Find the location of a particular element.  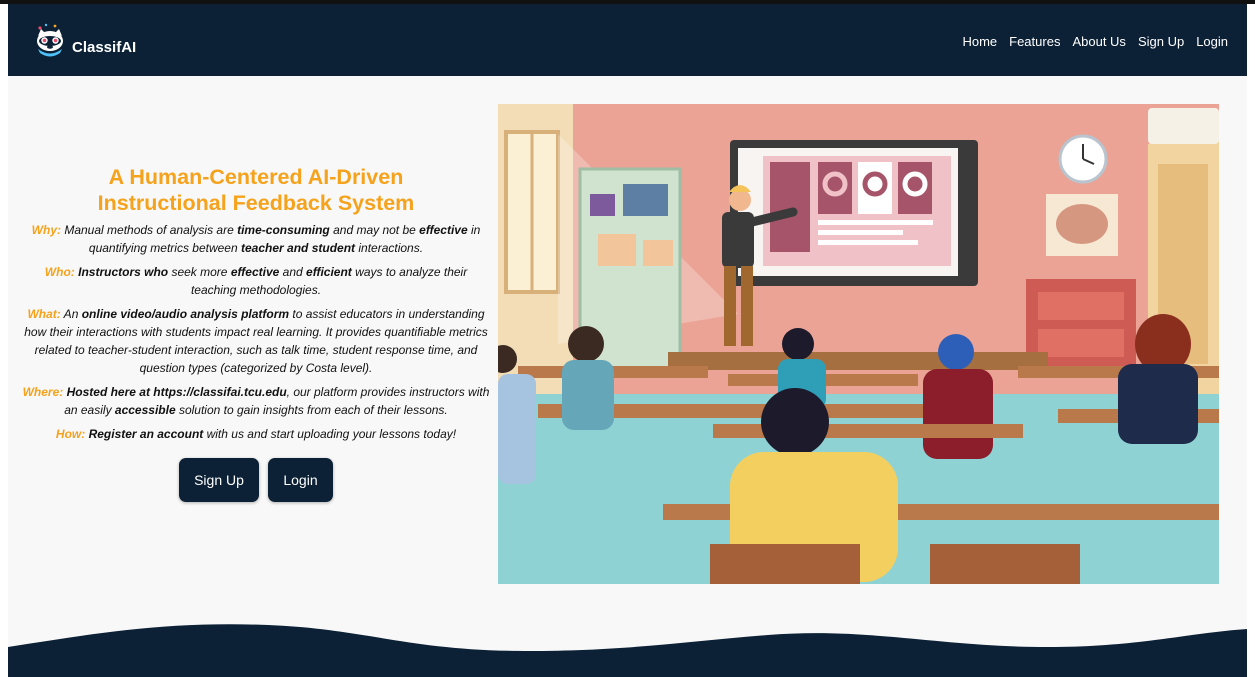

why-bold-3: teacher and student is located at coordinates (298, 248).